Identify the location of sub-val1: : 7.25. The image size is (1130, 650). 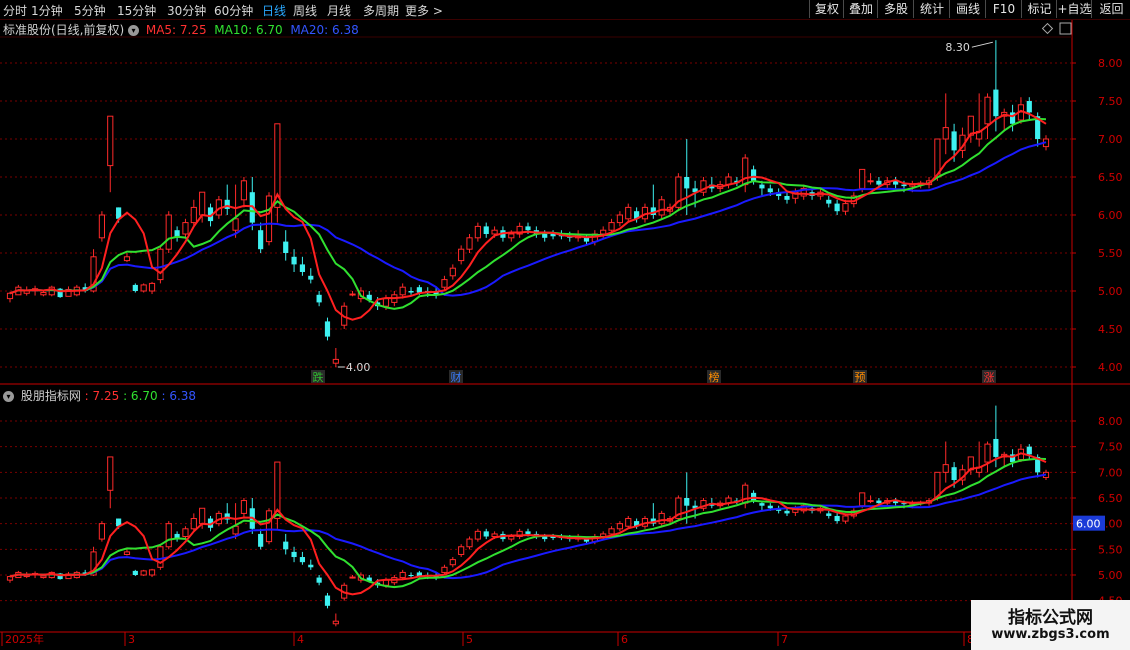
(102, 396).